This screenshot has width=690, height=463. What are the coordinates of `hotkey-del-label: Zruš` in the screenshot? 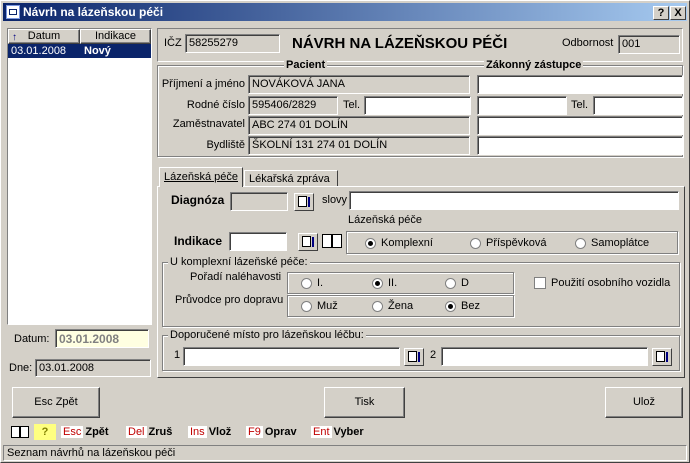 It's located at (160, 432).